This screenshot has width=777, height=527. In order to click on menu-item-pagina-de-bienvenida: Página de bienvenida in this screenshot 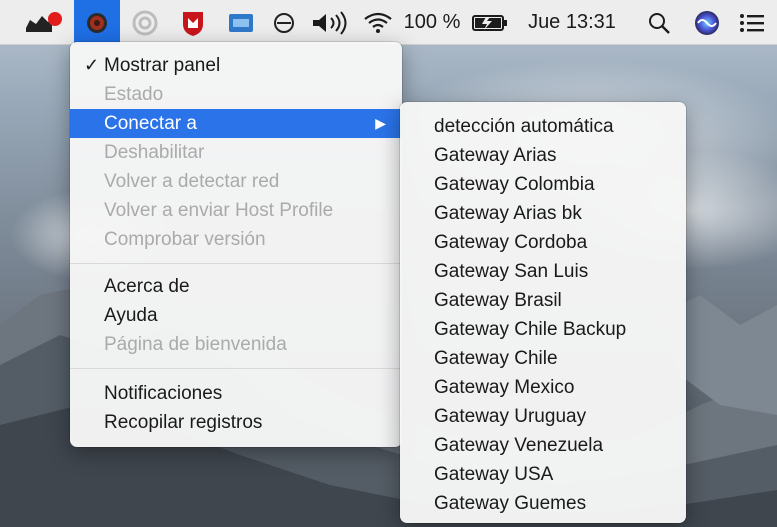, I will do `click(195, 344)`.